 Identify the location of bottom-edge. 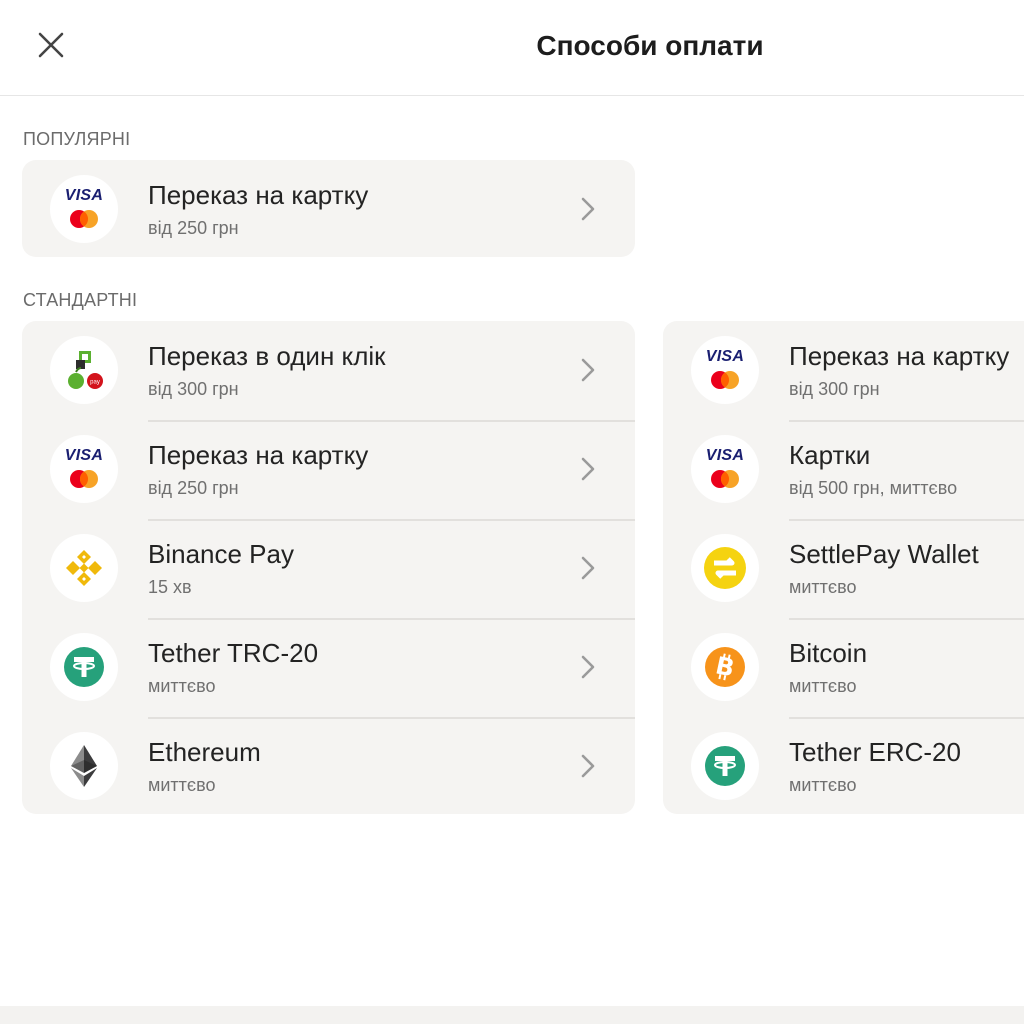
(512, 1015).